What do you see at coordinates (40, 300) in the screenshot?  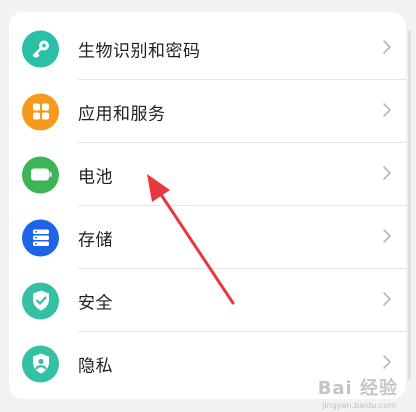 I see `shield-check-icon` at bounding box center [40, 300].